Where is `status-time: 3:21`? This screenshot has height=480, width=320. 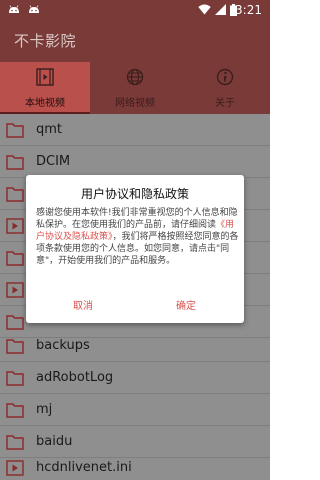
status-time: 3:21 is located at coordinates (248, 10).